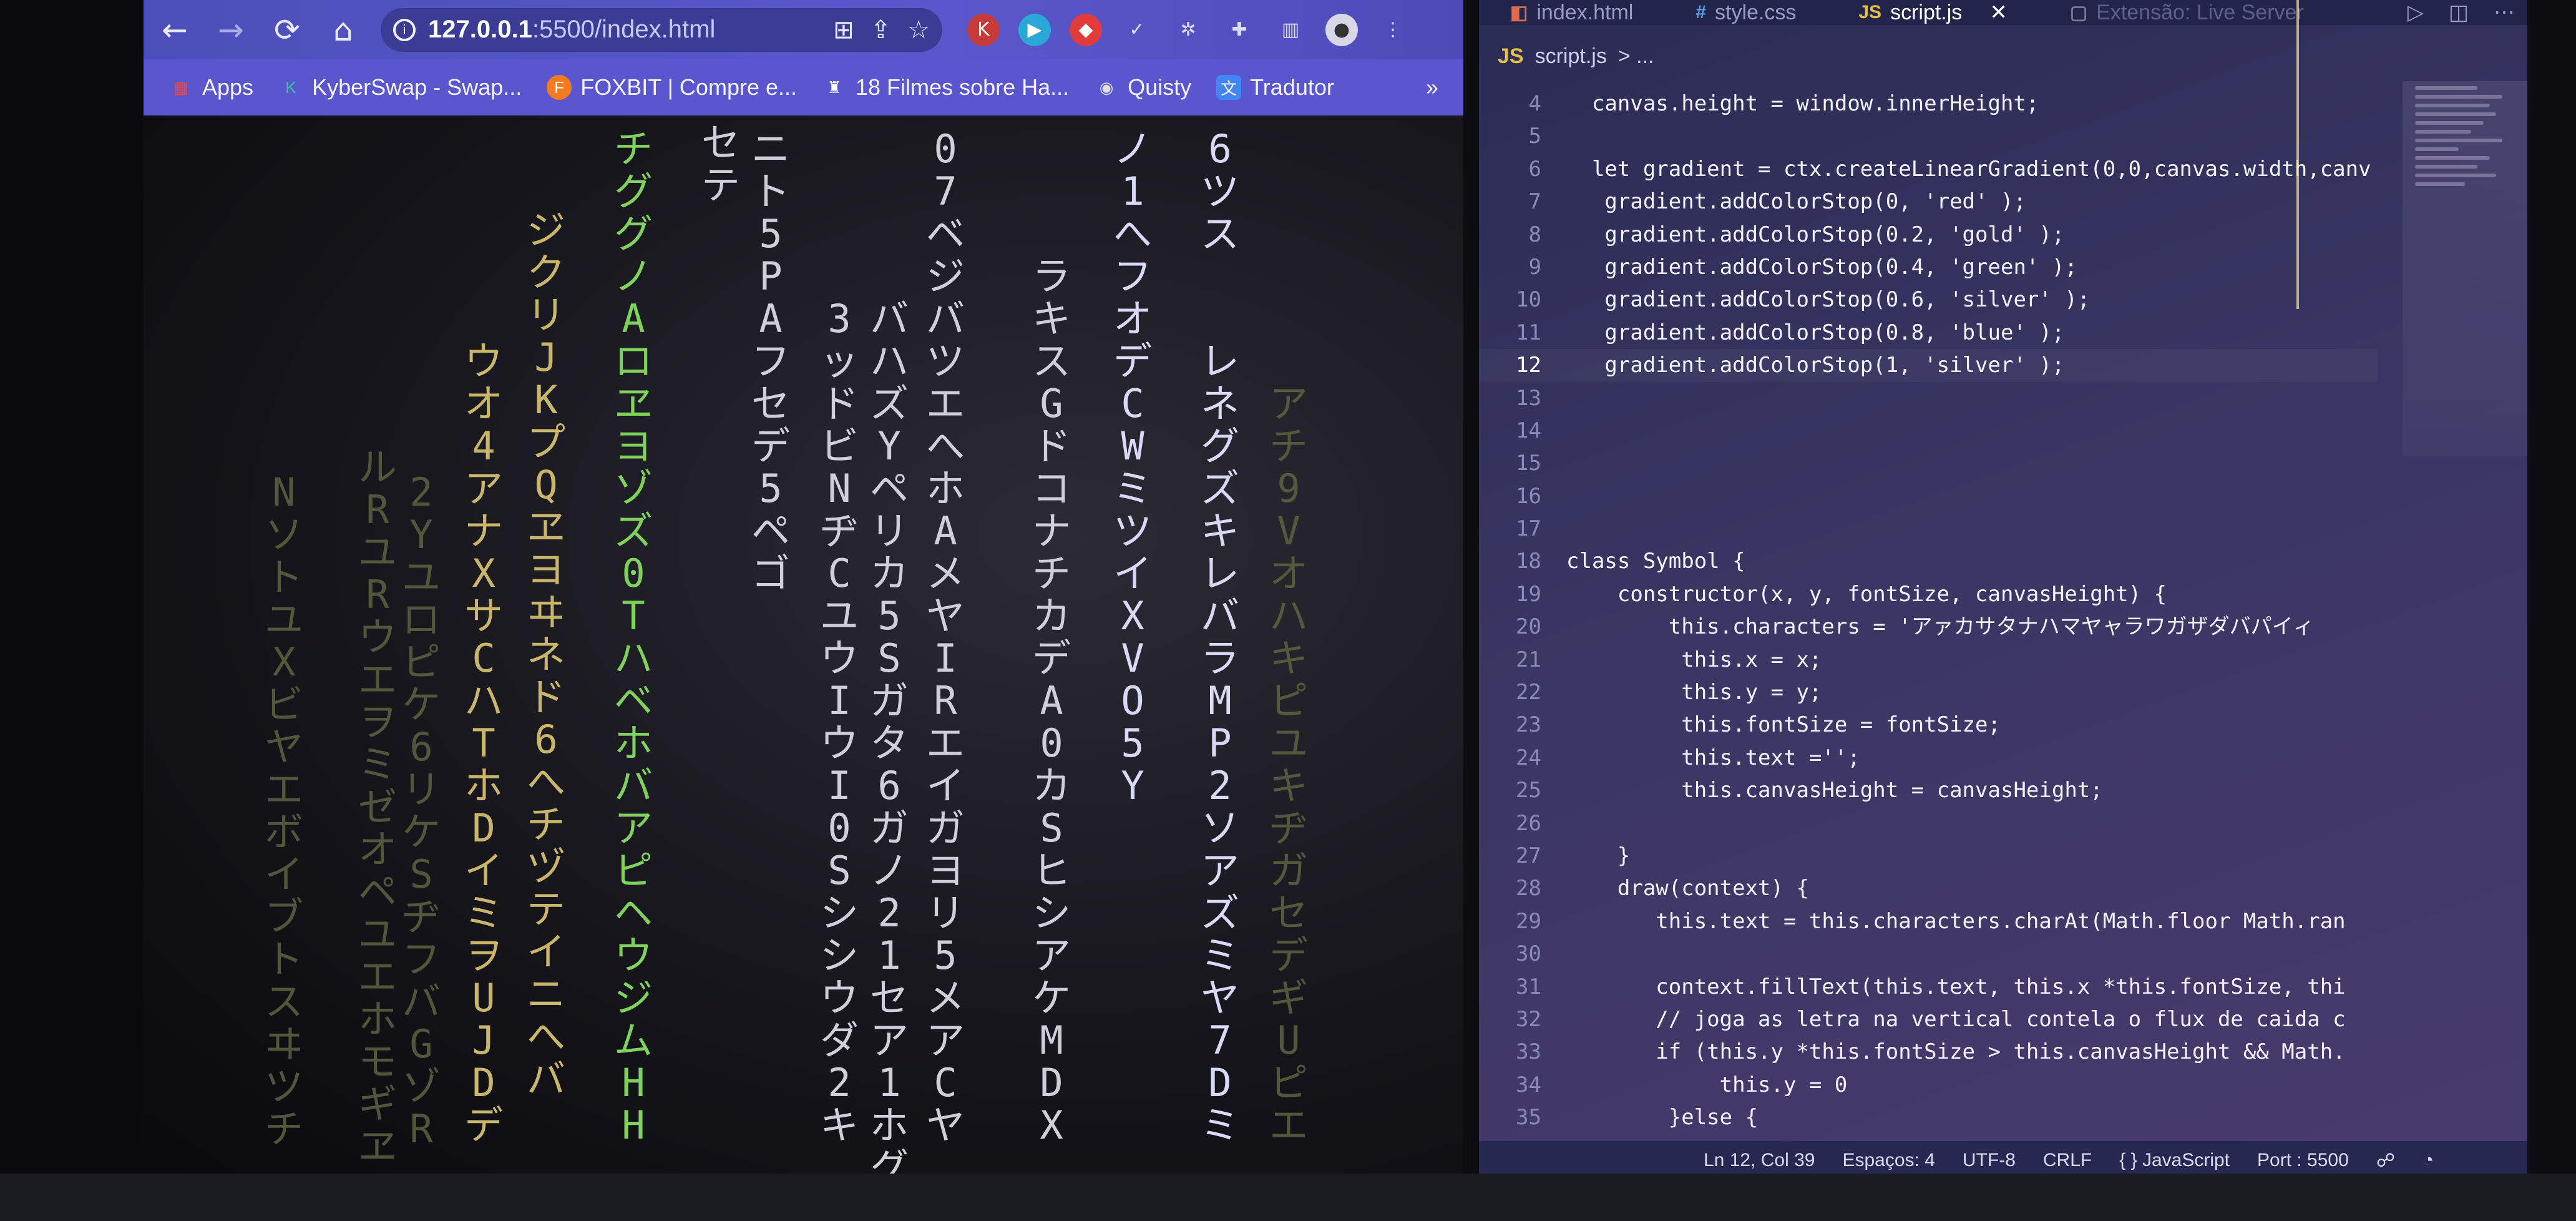 Image resolution: width=2576 pixels, height=1221 pixels. I want to click on extension-k-icon: K, so click(983, 29).